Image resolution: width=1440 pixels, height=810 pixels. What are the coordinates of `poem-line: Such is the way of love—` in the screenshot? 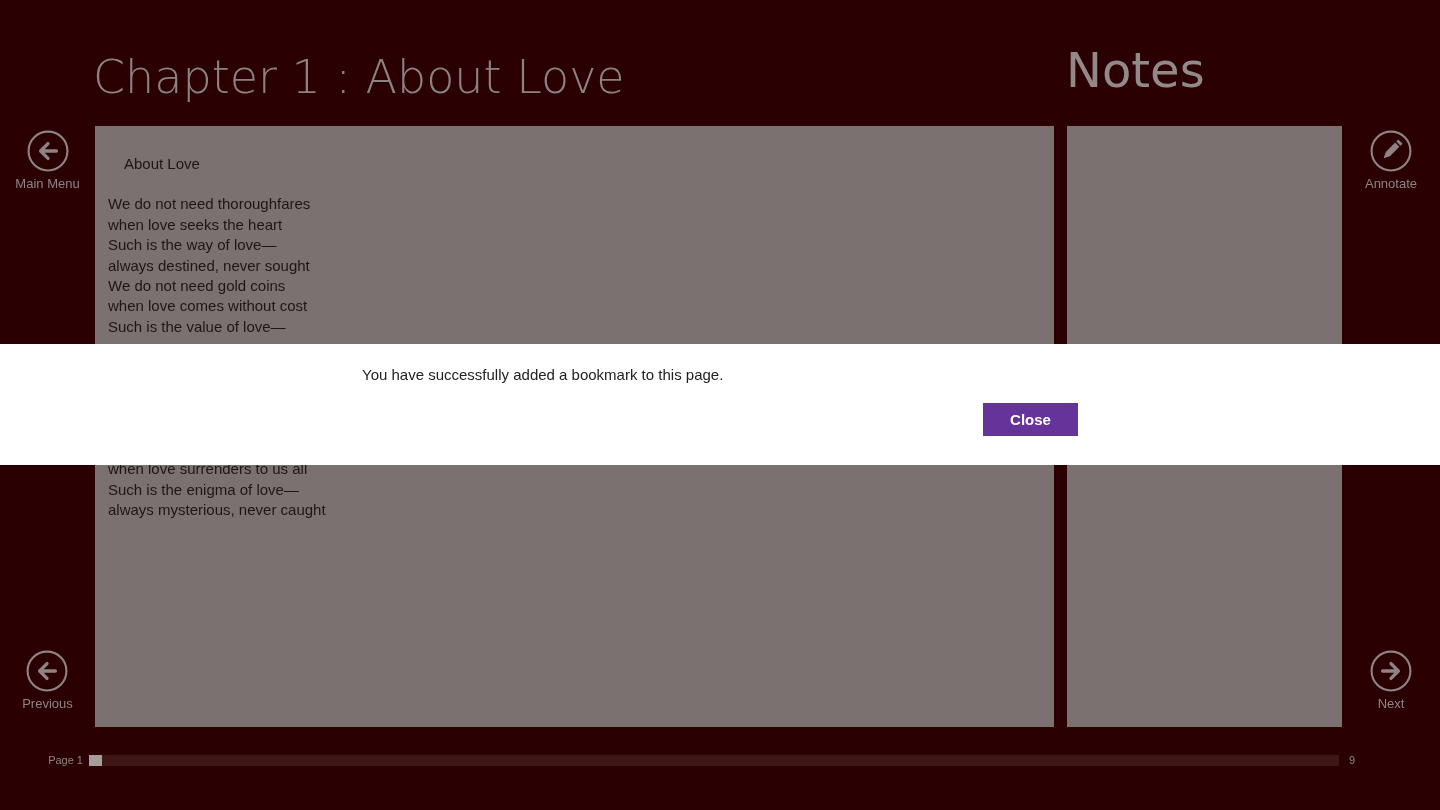 It's located at (192, 245).